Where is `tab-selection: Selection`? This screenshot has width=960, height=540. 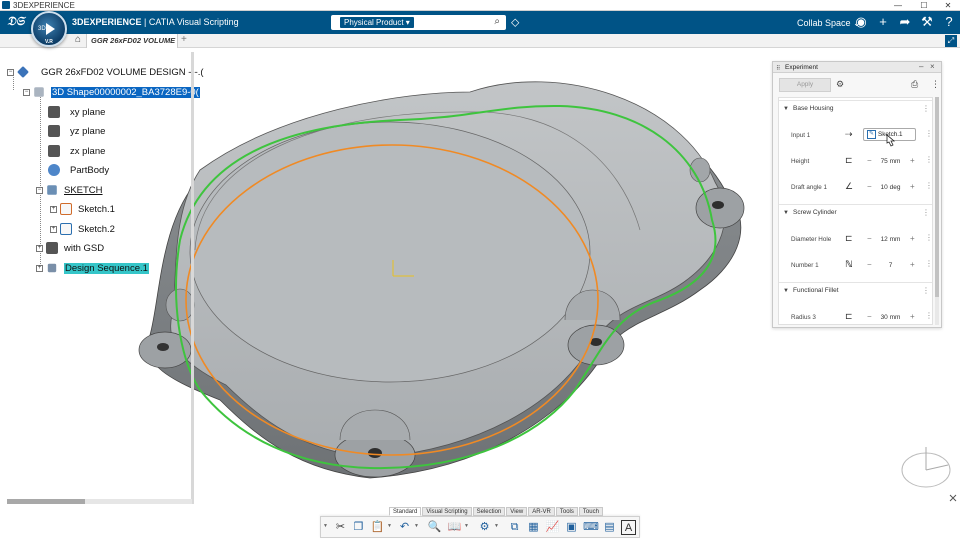 tab-selection: Selection is located at coordinates (489, 511).